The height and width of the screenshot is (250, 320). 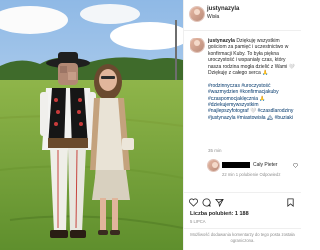 What do you see at coordinates (198, 221) in the screenshot?
I see `post-date: 5 LIPCA` at bounding box center [198, 221].